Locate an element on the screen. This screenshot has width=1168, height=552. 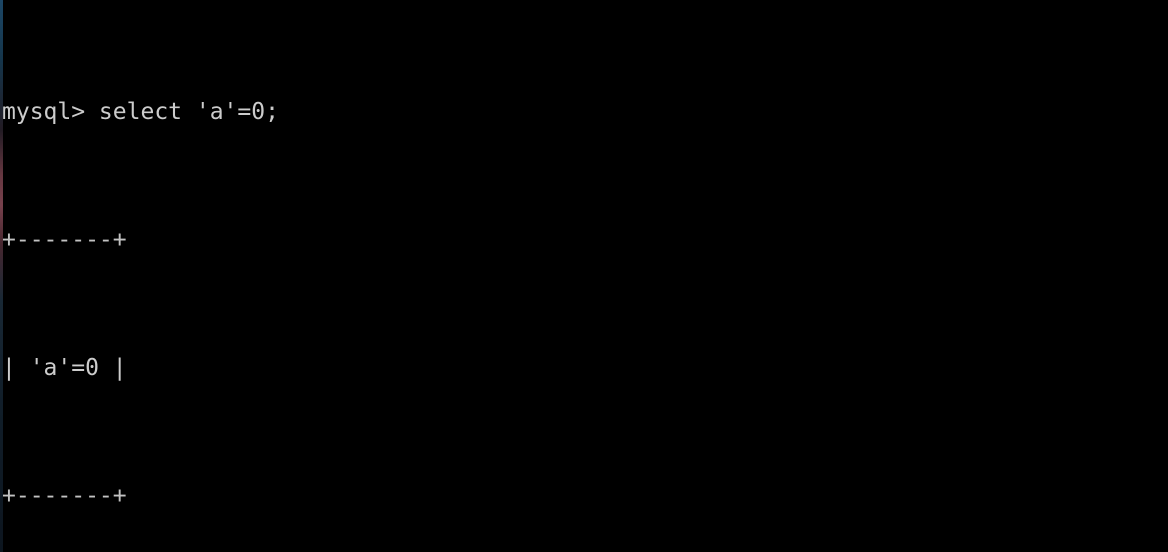
terminal-line-table1-header: | 'a'=0 | is located at coordinates (64, 368).